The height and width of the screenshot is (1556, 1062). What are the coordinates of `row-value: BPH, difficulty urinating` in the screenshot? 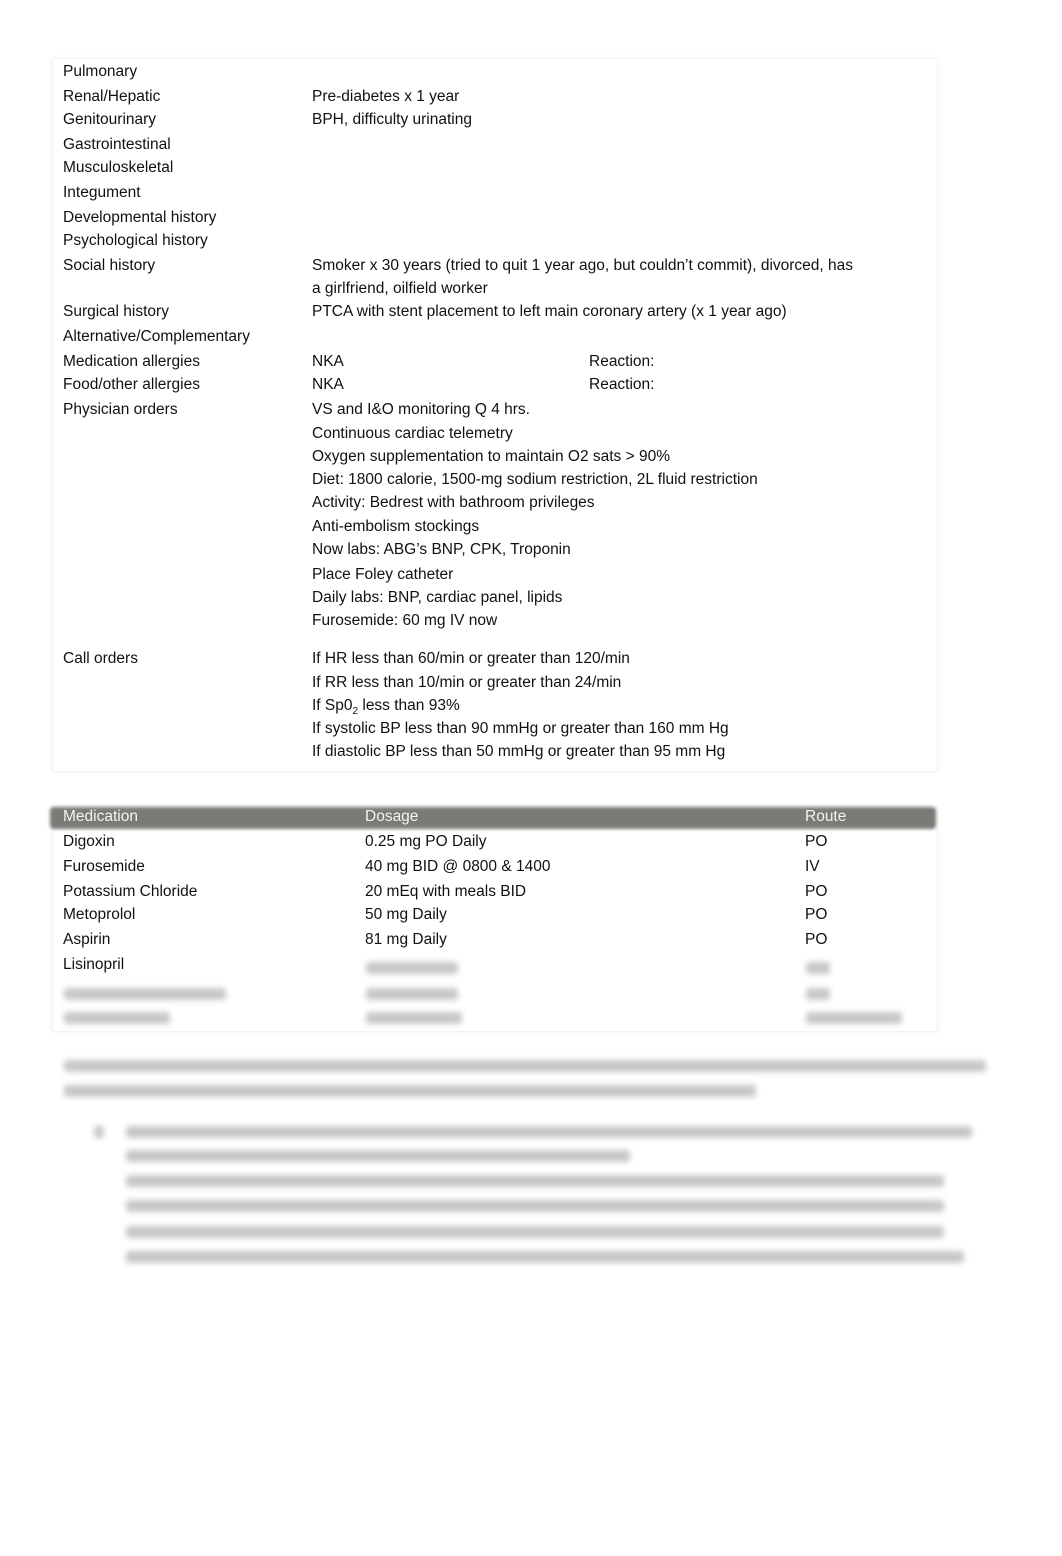 It's located at (392, 119).